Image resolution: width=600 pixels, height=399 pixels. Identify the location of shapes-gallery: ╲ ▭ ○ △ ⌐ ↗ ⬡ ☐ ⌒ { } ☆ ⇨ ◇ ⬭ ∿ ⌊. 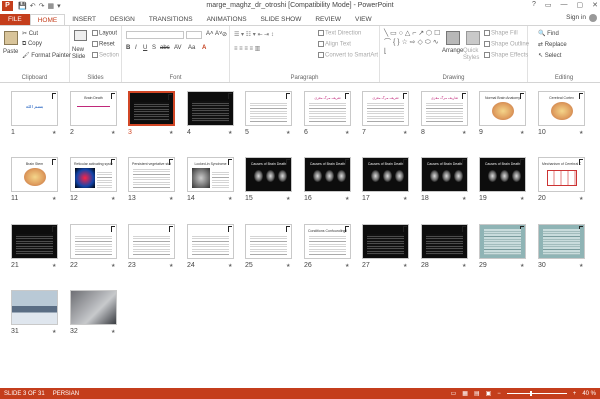
(413, 42).